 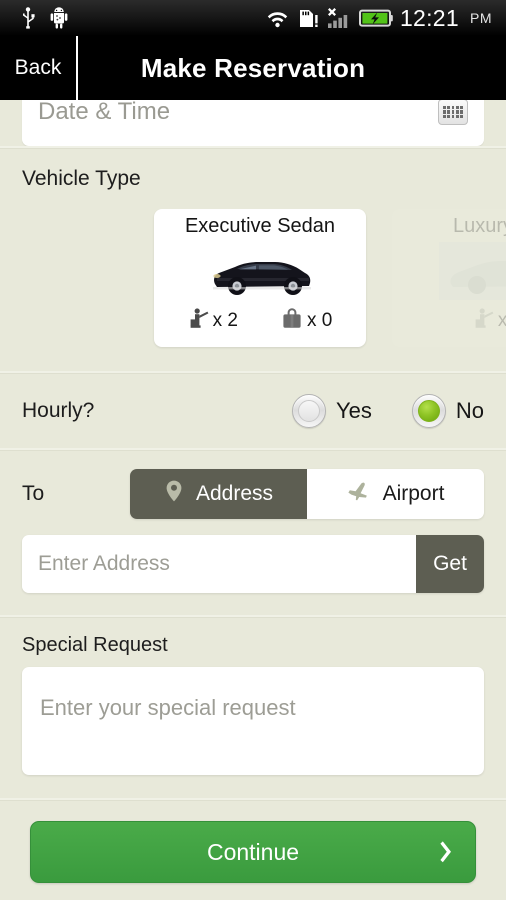 I want to click on luggage-count: x 0, so click(x=320, y=320).